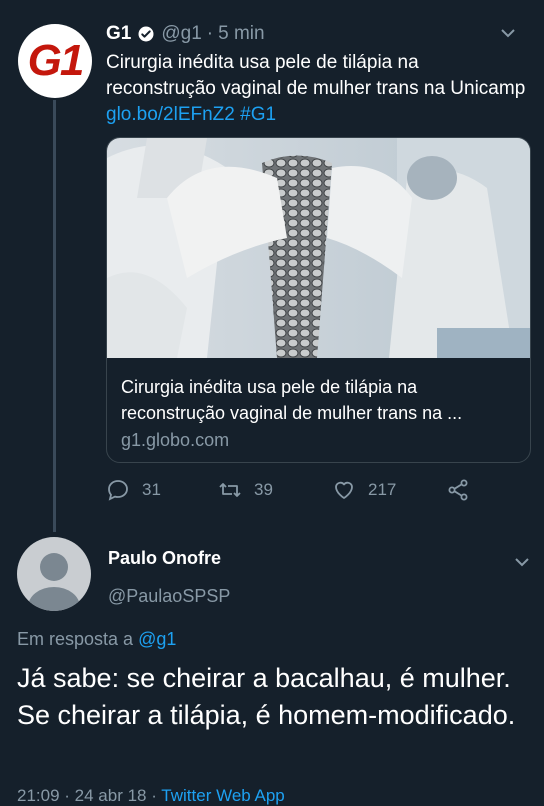 The height and width of the screenshot is (806, 544). What do you see at coordinates (118, 34) in the screenshot?
I see `author-name: G1` at bounding box center [118, 34].